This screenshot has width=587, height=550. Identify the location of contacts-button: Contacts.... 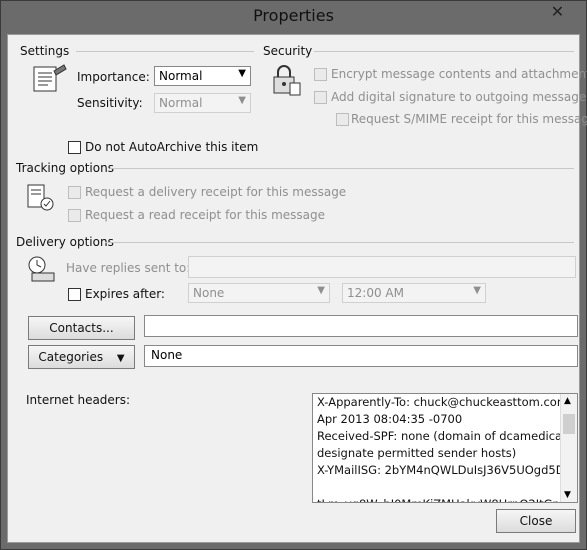
(81, 328).